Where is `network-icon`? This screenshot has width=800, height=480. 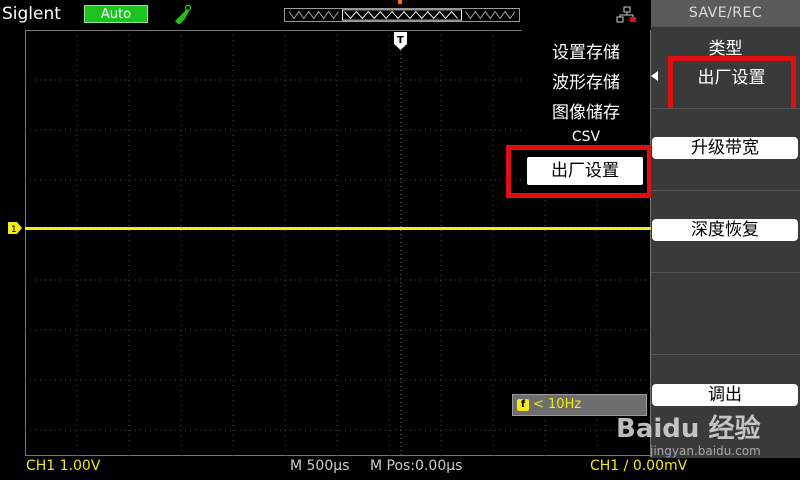 network-icon is located at coordinates (626, 14).